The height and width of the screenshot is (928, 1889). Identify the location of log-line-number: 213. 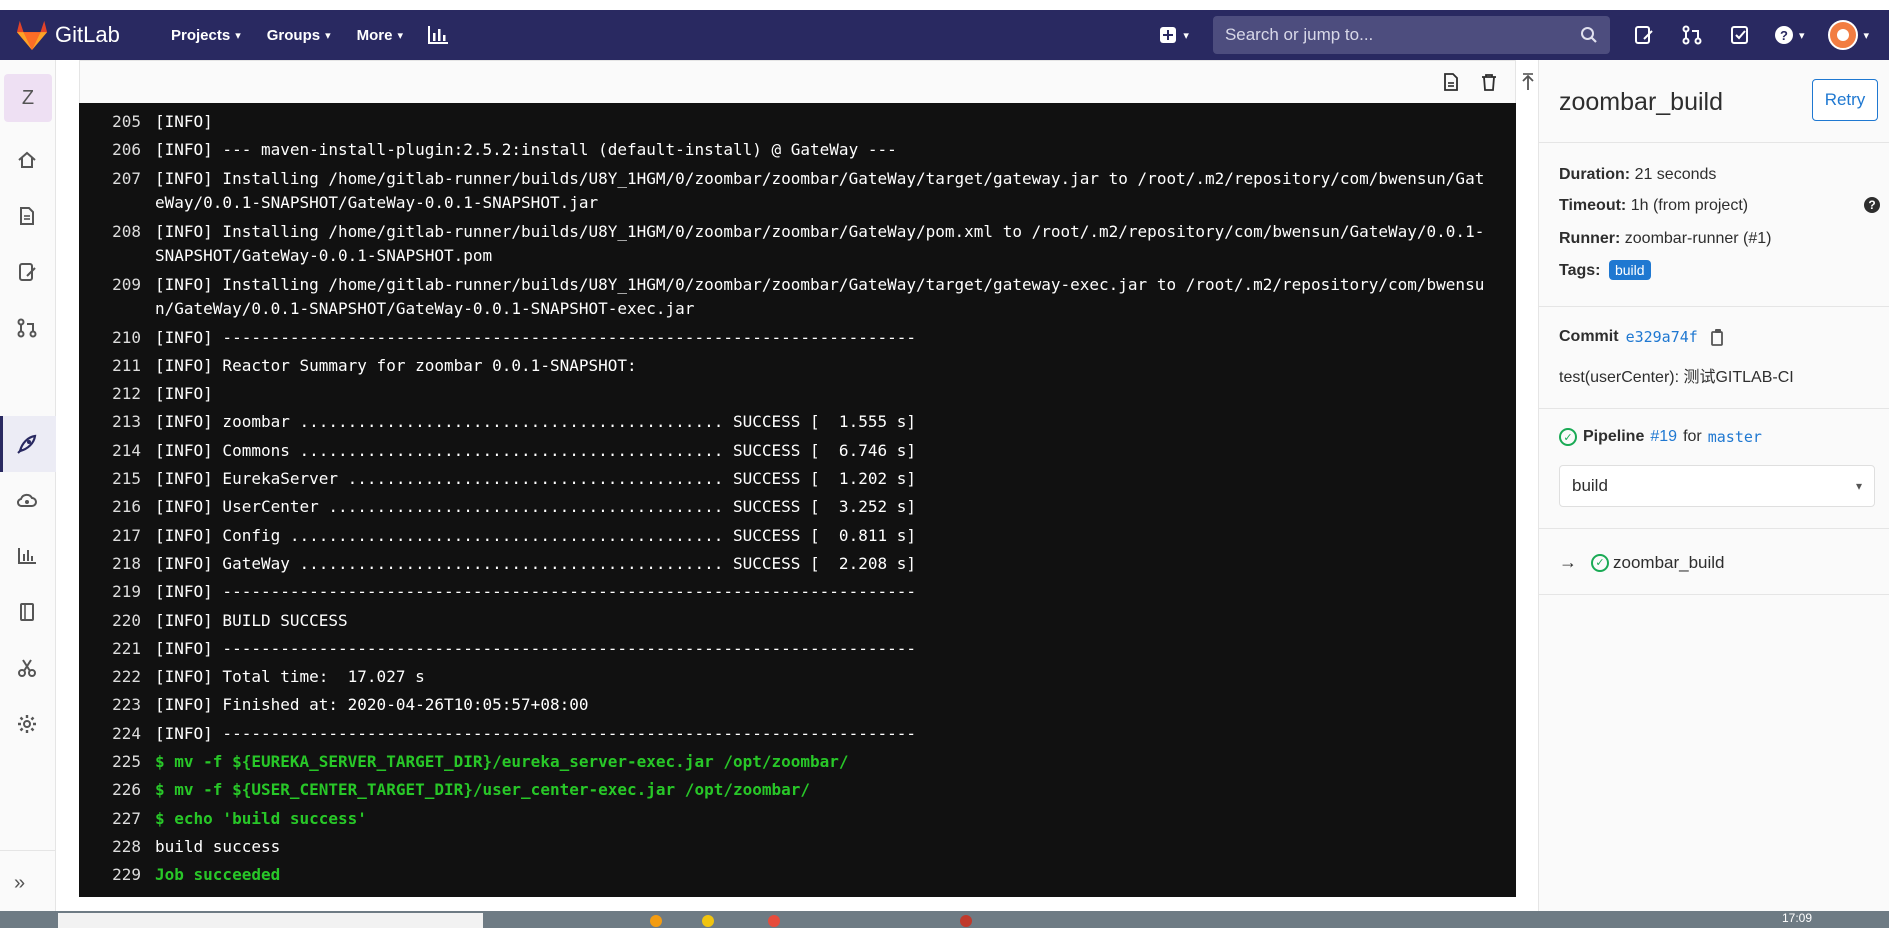
(117, 422).